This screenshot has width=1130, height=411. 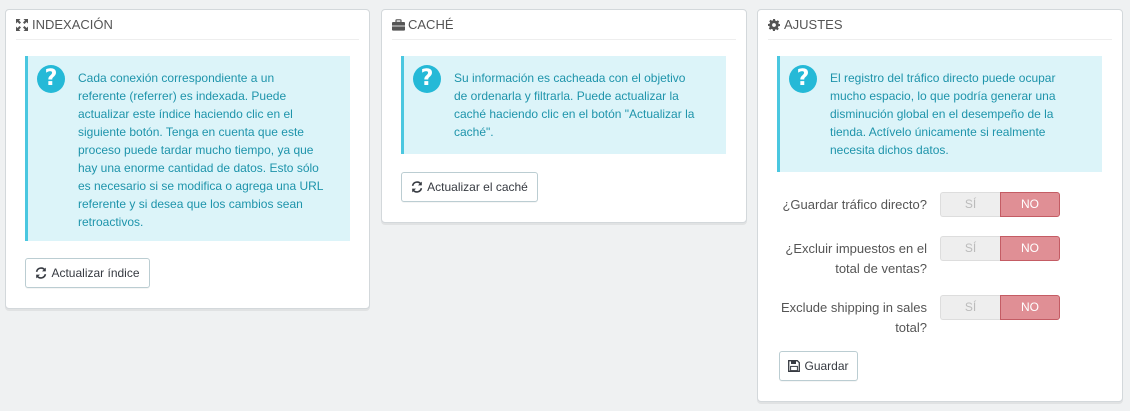 I want to click on alert-line: retroactivos., so click(x=111, y=222).